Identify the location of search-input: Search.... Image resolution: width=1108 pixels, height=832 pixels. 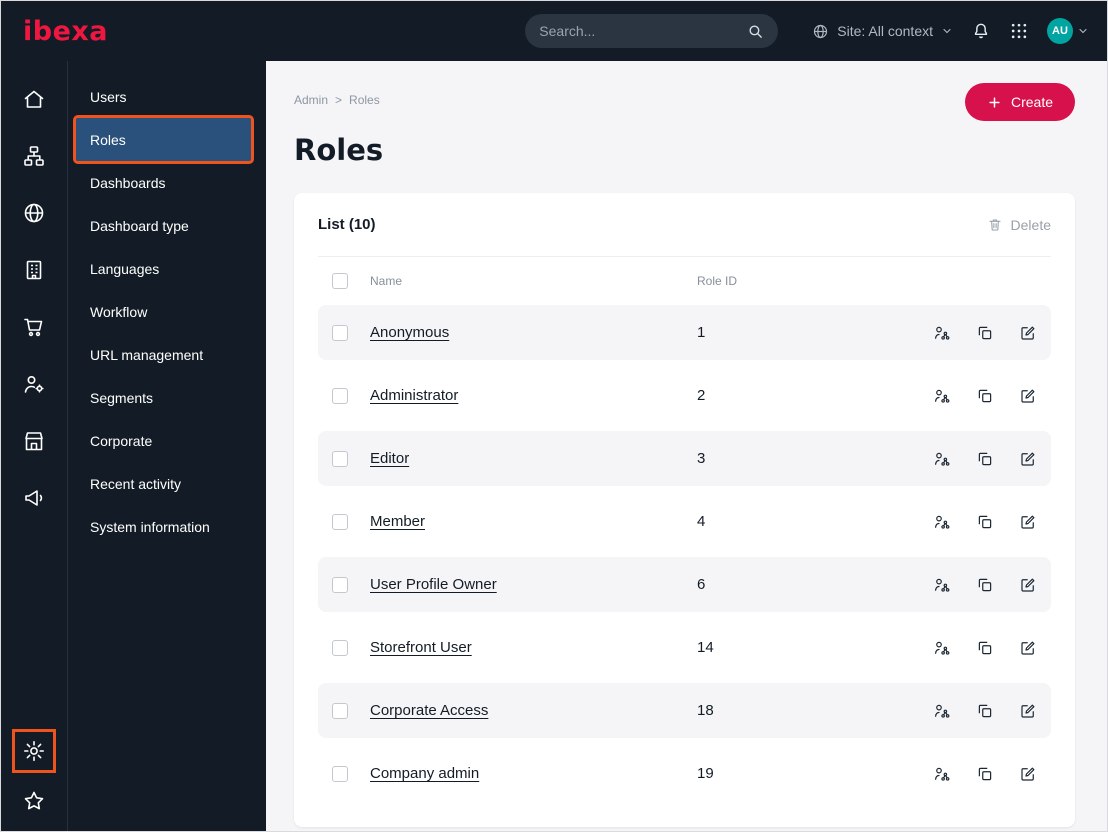
(652, 31).